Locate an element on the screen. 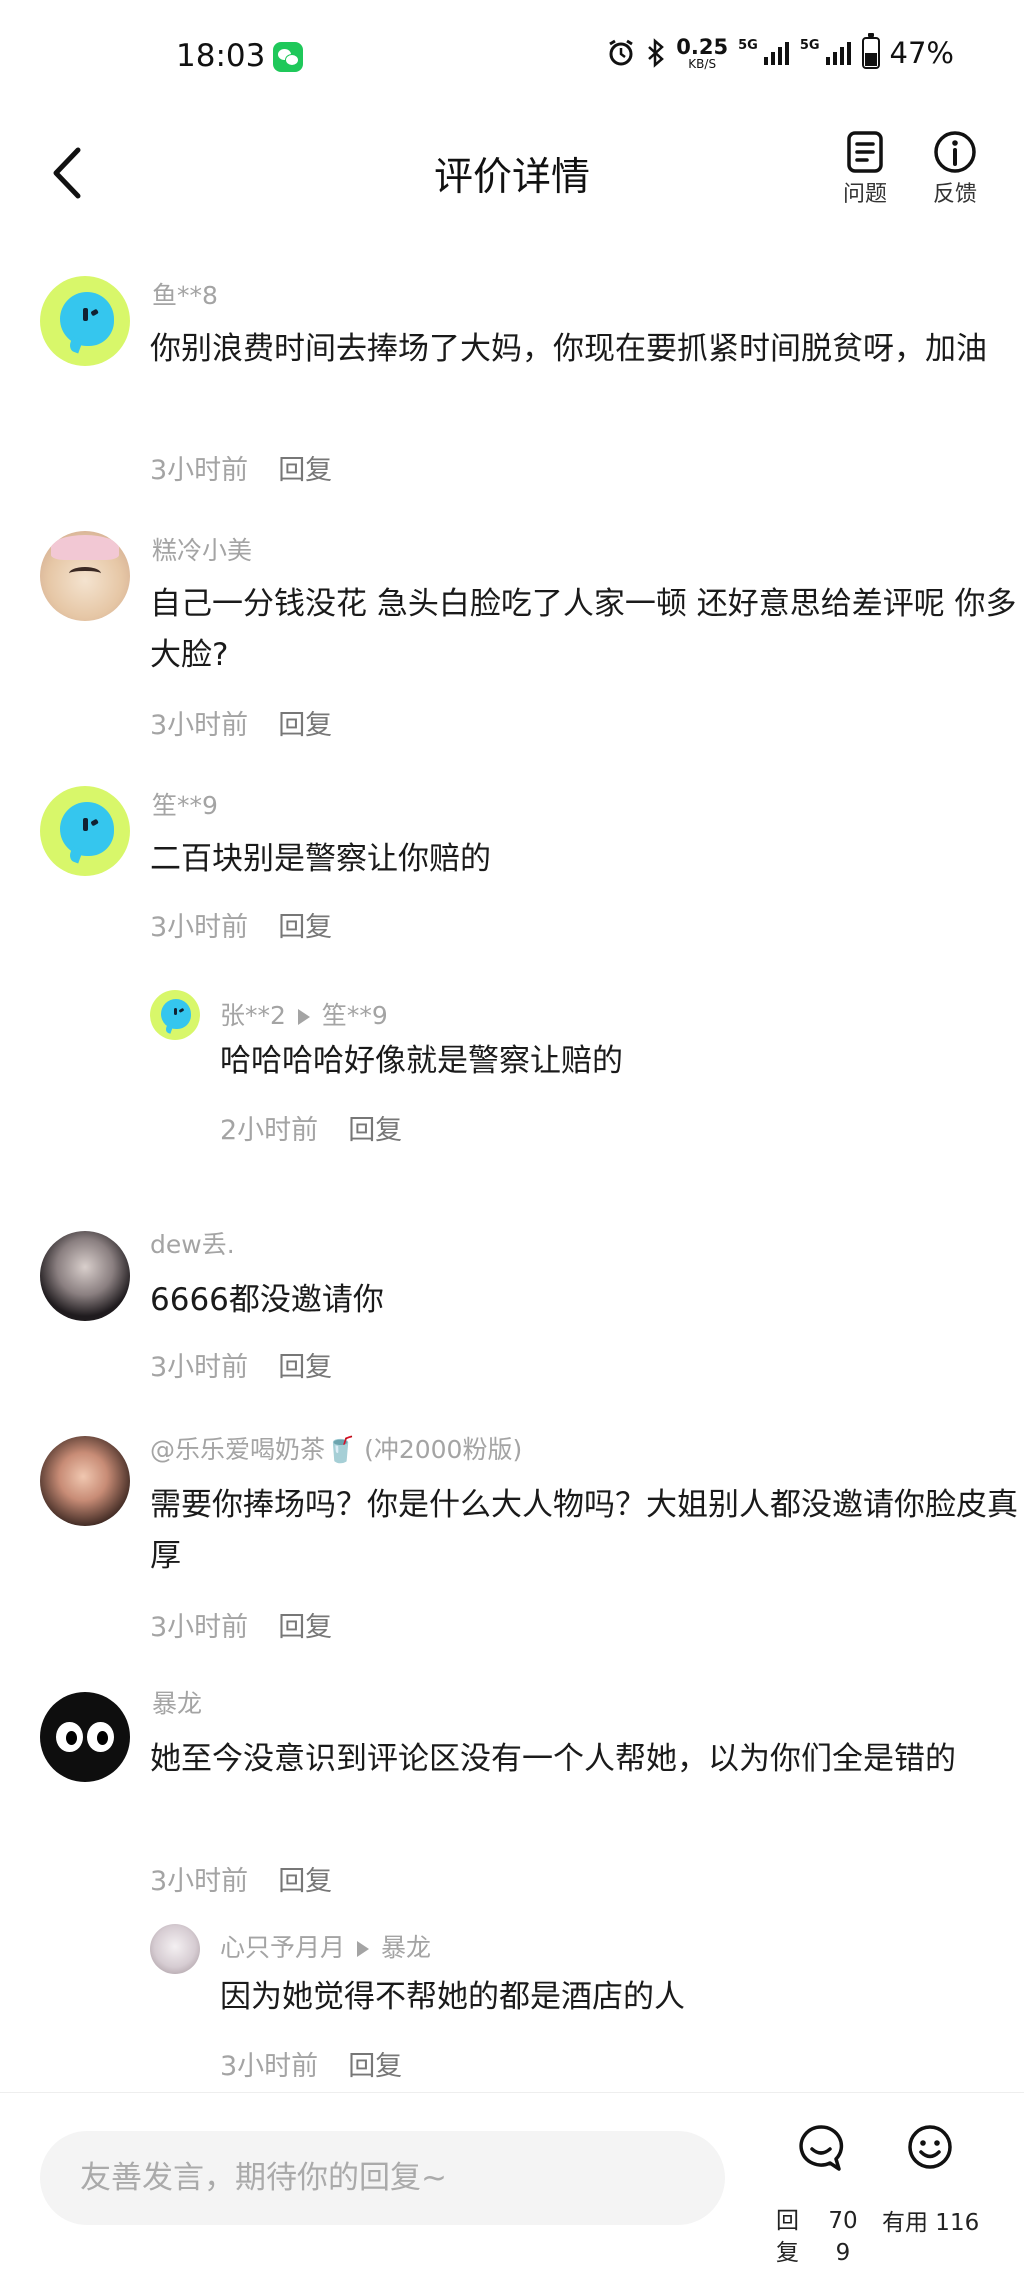 This screenshot has width=1024, height=2287. comment-text: 因为她觉得不帮她的都是酒店的人 is located at coordinates (452, 1997).